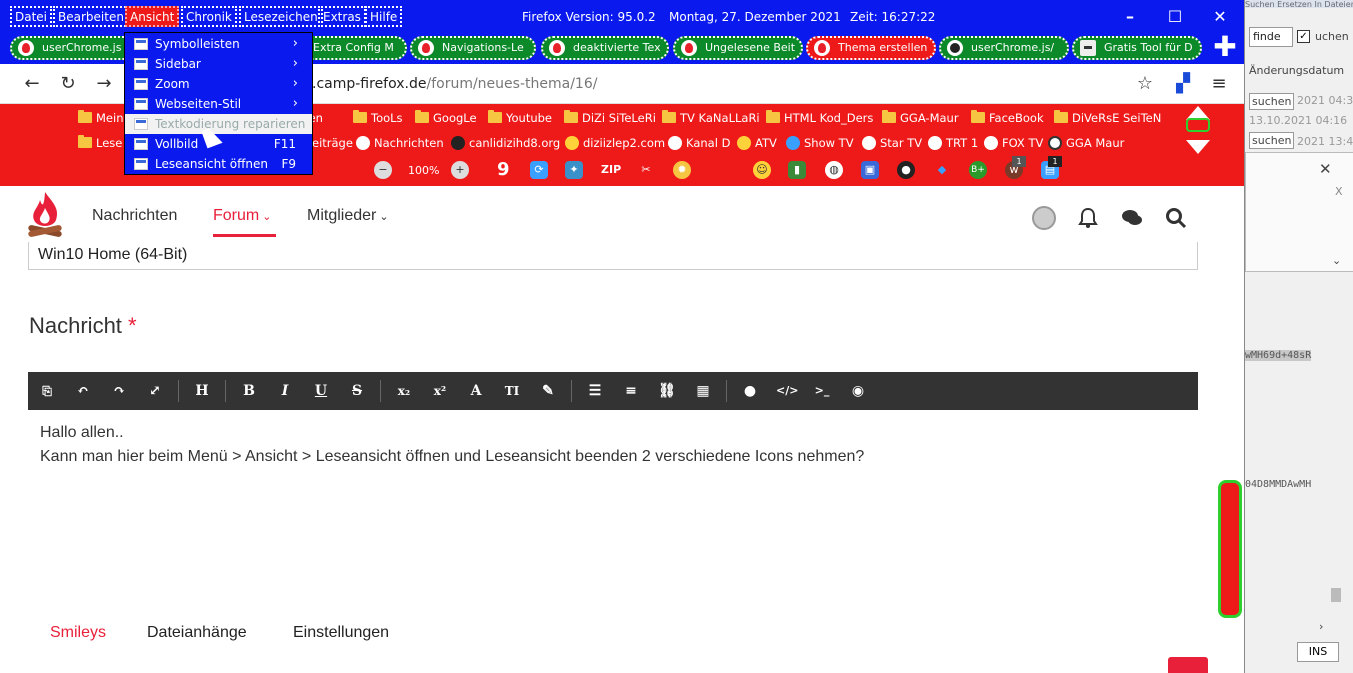  I want to click on bookmark-beitraege: eiträge, so click(332, 143).